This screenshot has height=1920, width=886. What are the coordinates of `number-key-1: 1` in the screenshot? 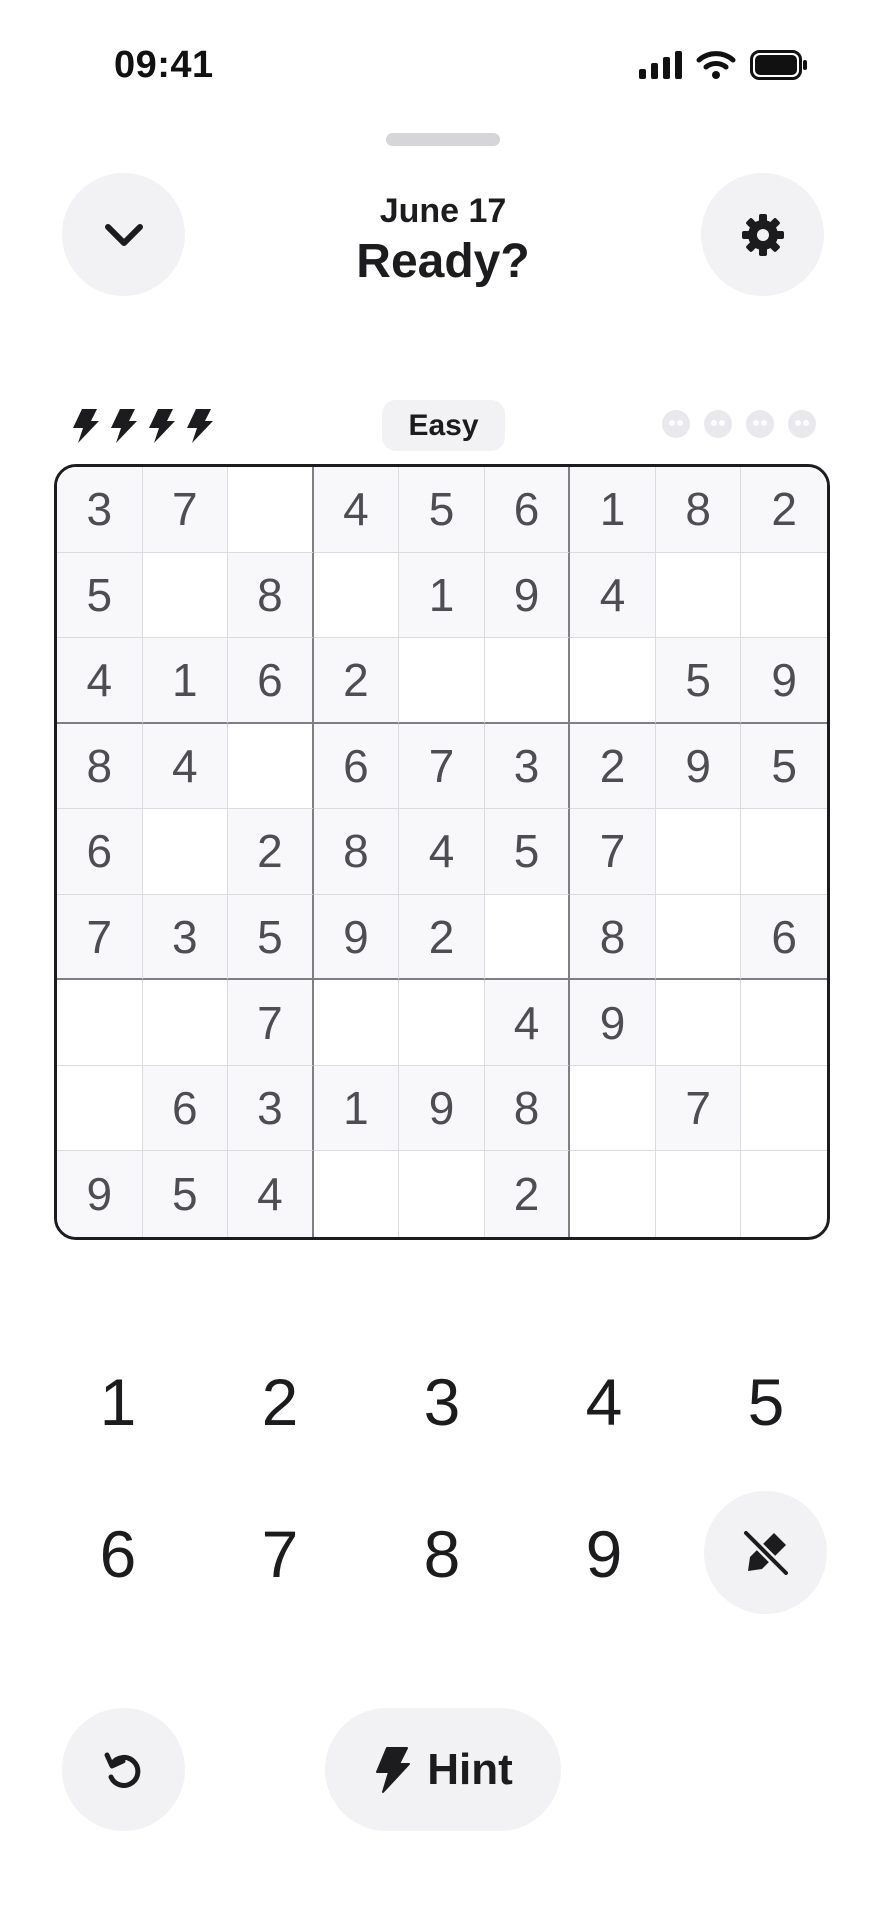 It's located at (118, 1402).